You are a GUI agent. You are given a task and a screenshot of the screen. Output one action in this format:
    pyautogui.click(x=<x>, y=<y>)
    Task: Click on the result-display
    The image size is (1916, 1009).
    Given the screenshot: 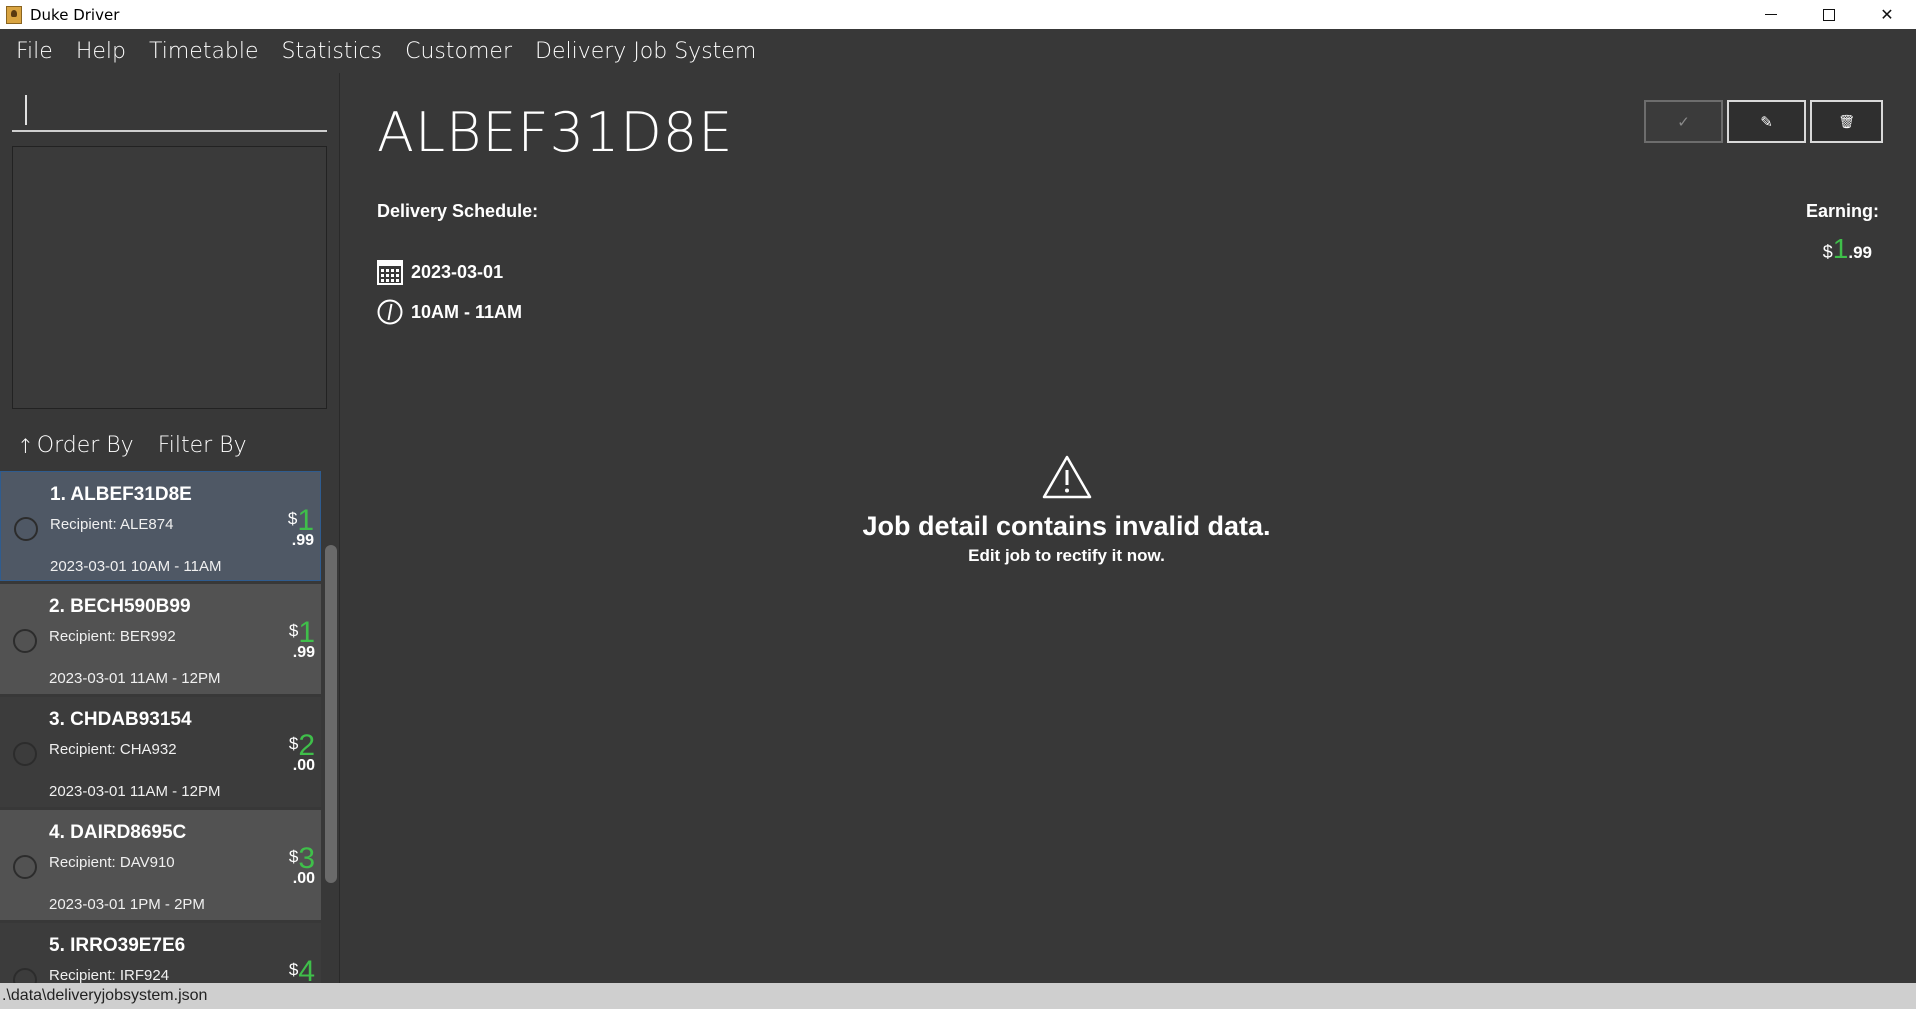 What is the action you would take?
    pyautogui.click(x=169, y=277)
    